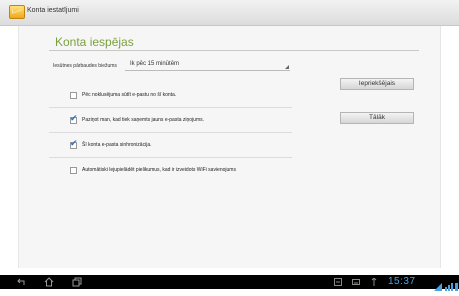 This screenshot has width=459, height=296. I want to click on wifi-battery-icon, so click(446, 284).